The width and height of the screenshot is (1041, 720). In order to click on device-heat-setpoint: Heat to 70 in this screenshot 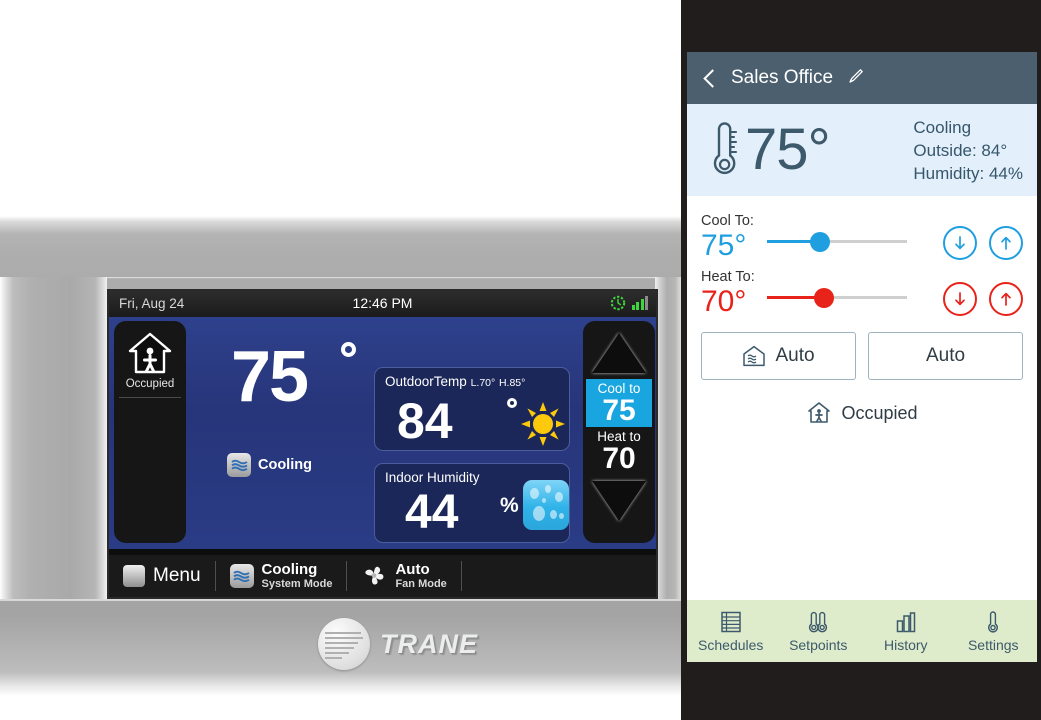, I will do `click(619, 453)`.